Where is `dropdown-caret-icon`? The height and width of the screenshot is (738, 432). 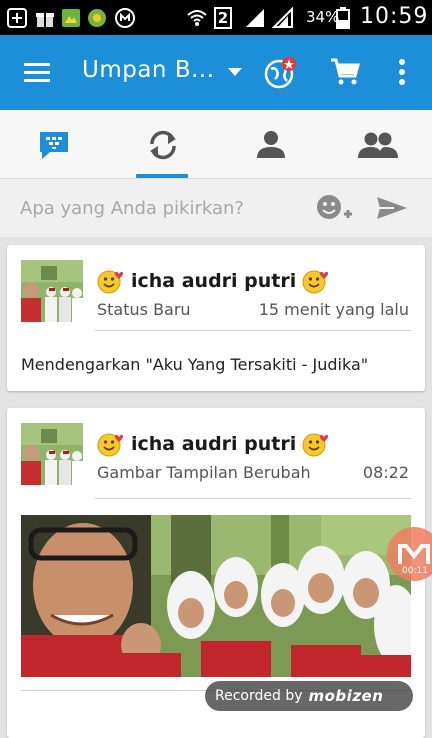
dropdown-caret-icon is located at coordinates (235, 73).